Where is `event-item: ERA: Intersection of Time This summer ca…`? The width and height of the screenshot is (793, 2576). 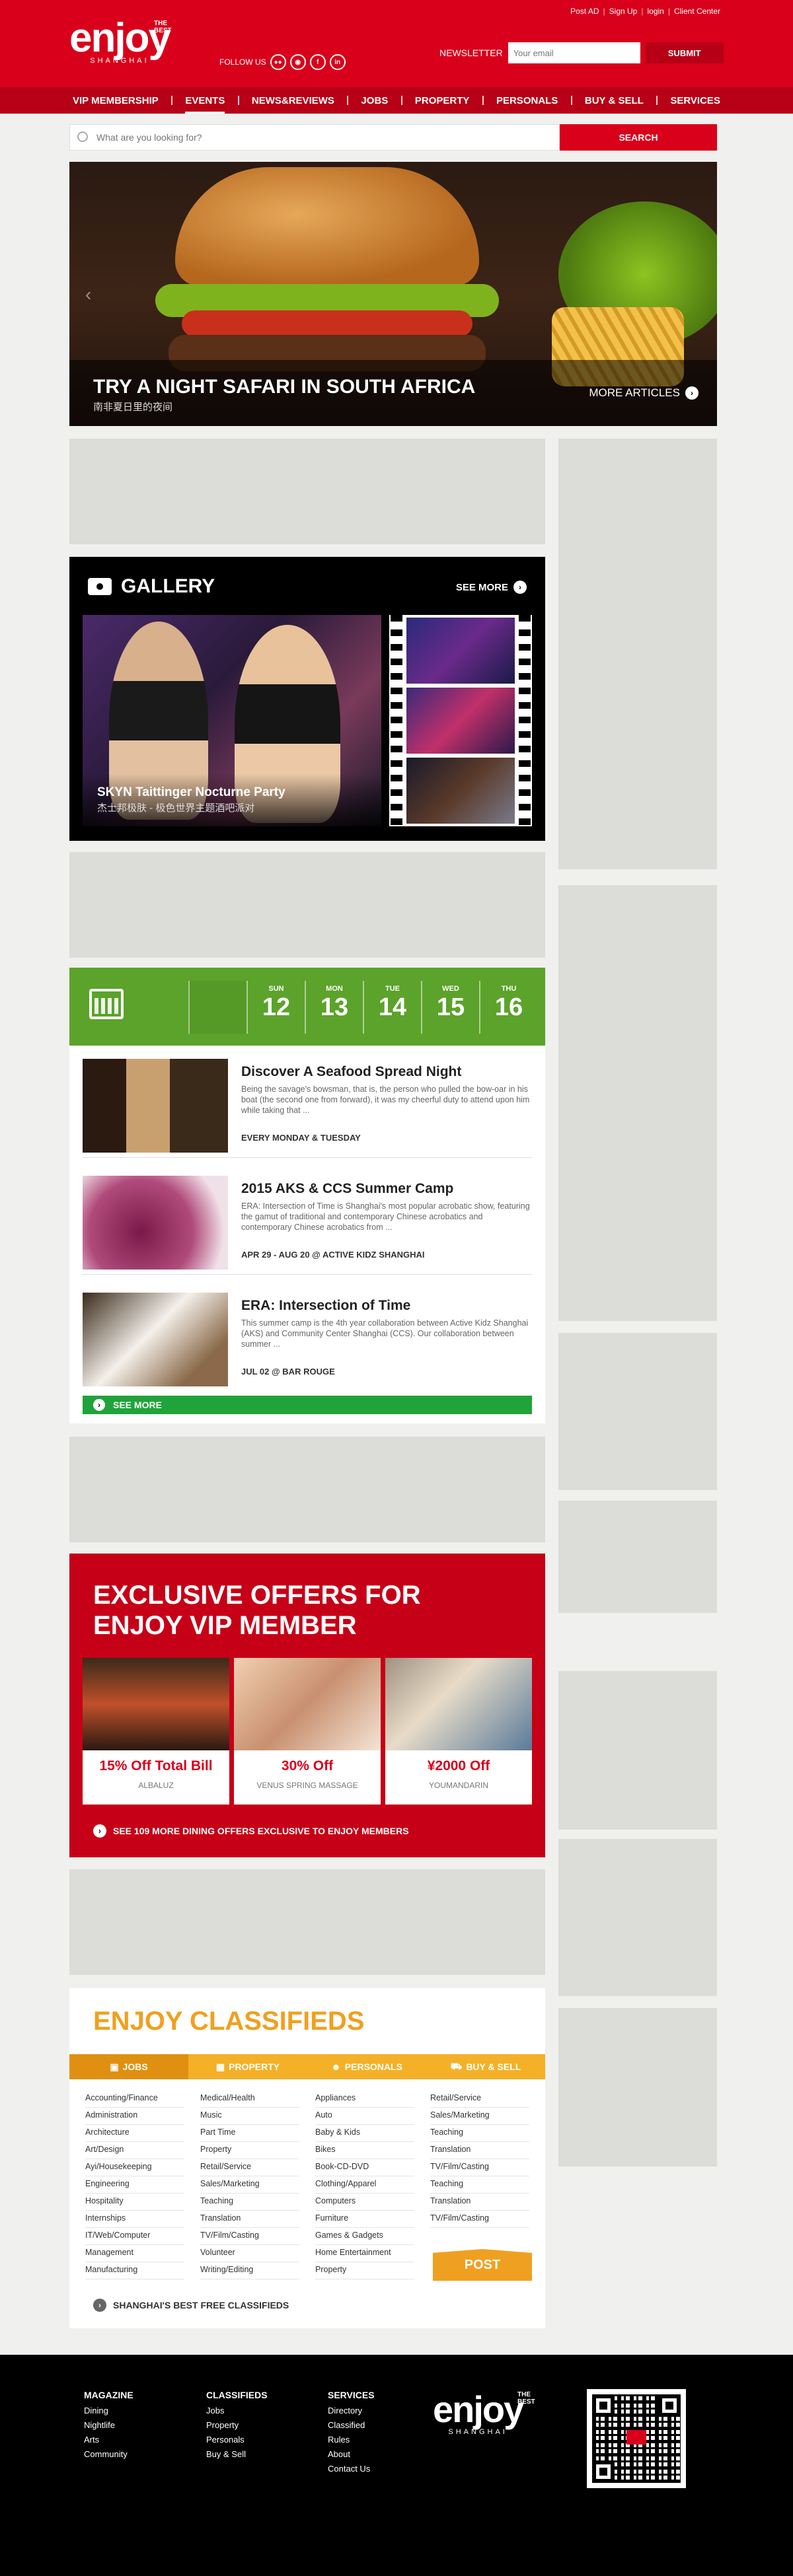
event-item: ERA: Intersection of Time This summer ca… is located at coordinates (308, 1342).